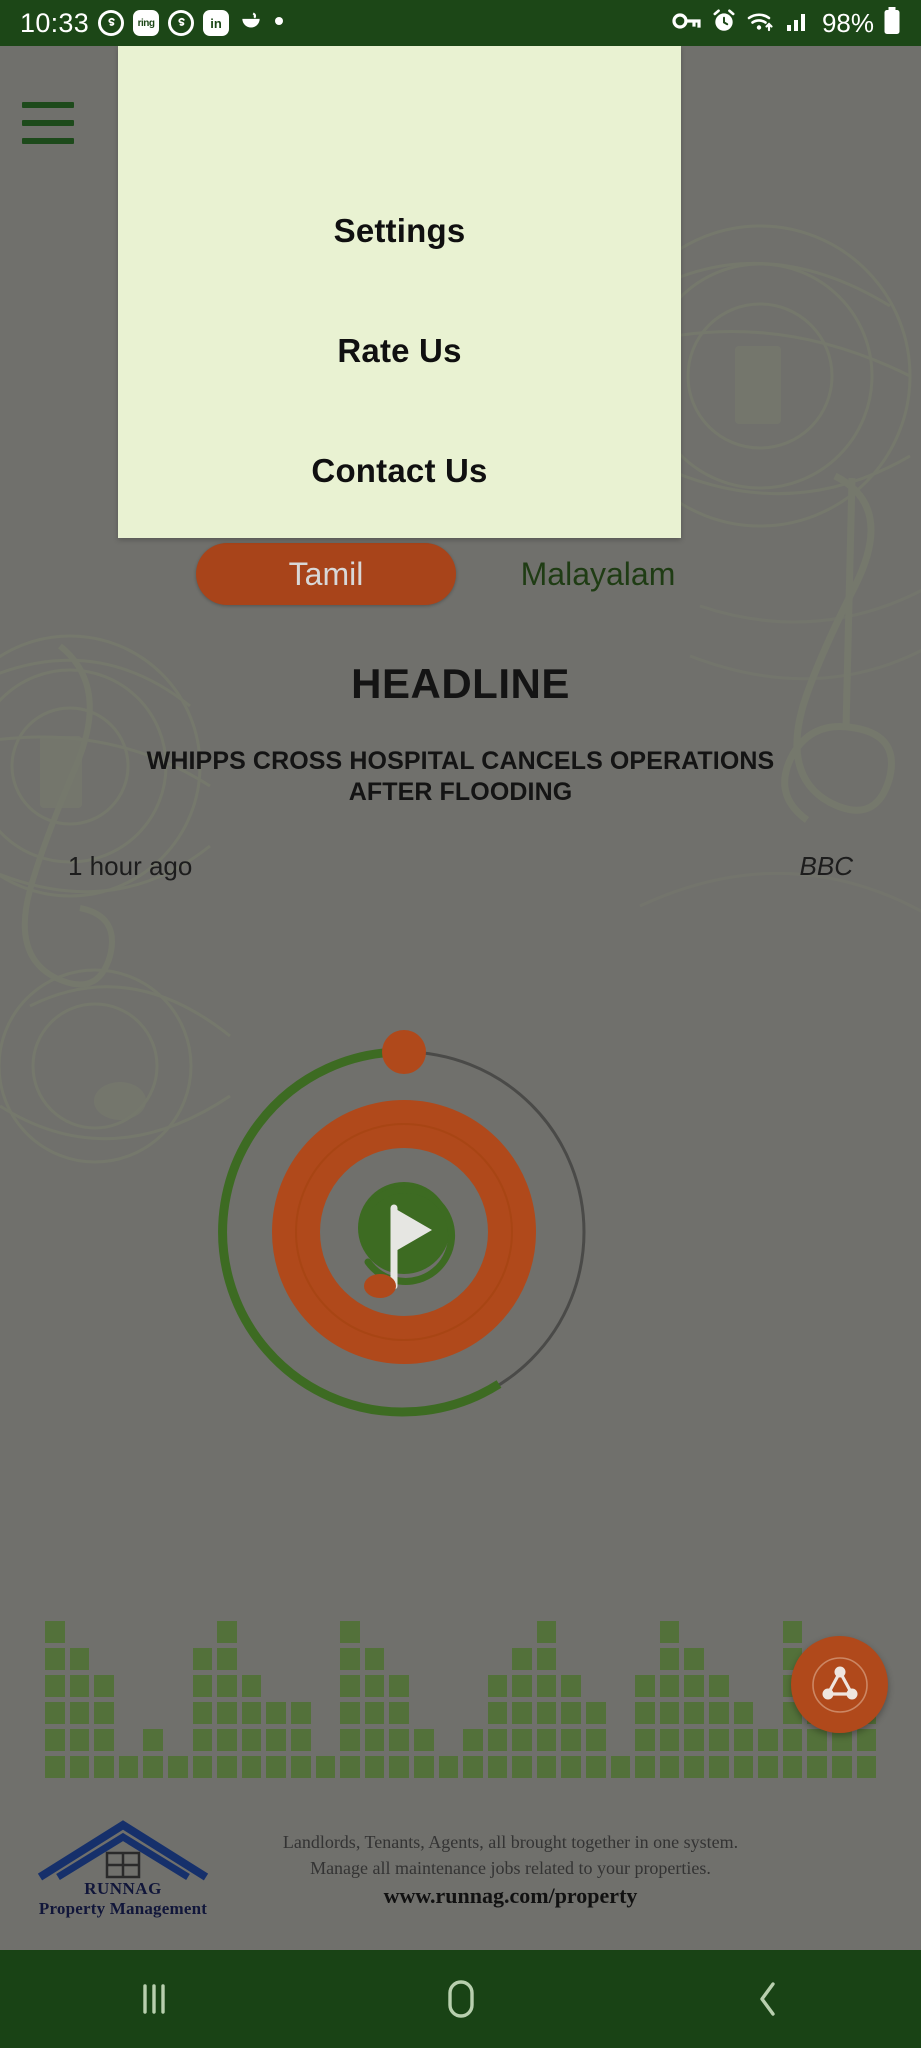  Describe the element at coordinates (55, 22) in the screenshot. I see `status-time: 10:33` at that location.